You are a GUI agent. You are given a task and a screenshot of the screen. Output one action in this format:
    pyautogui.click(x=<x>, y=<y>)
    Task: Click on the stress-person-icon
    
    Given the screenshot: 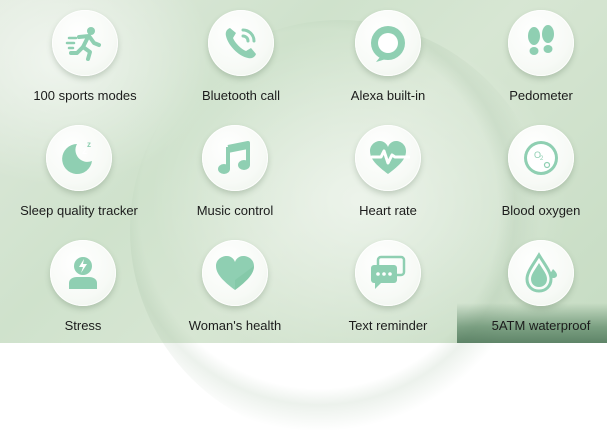 What is the action you would take?
    pyautogui.click(x=83, y=273)
    